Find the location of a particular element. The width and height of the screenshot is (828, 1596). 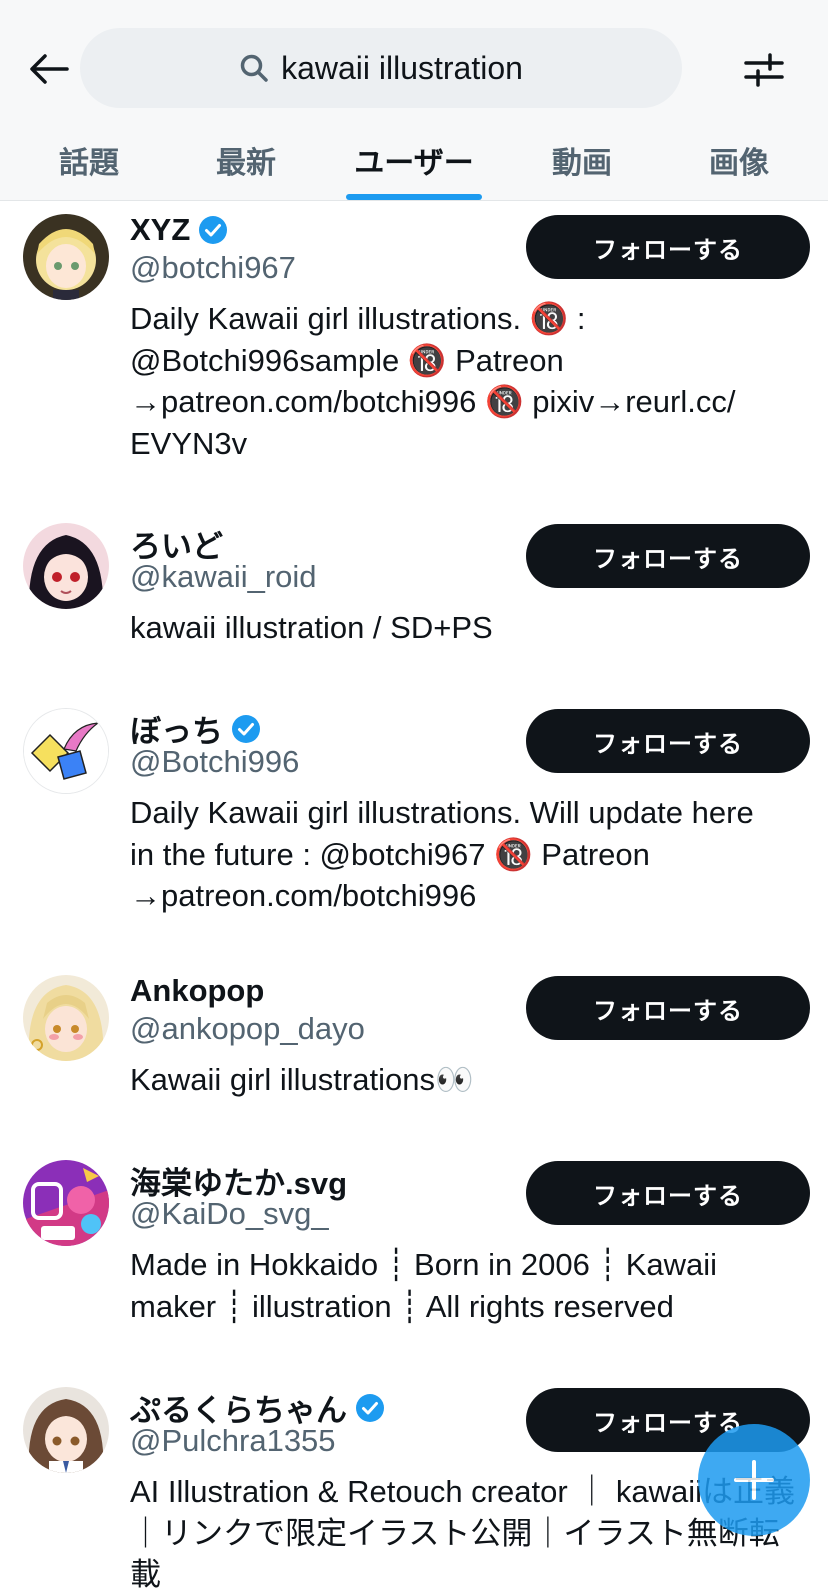

plus-icon is located at coordinates (754, 1480).